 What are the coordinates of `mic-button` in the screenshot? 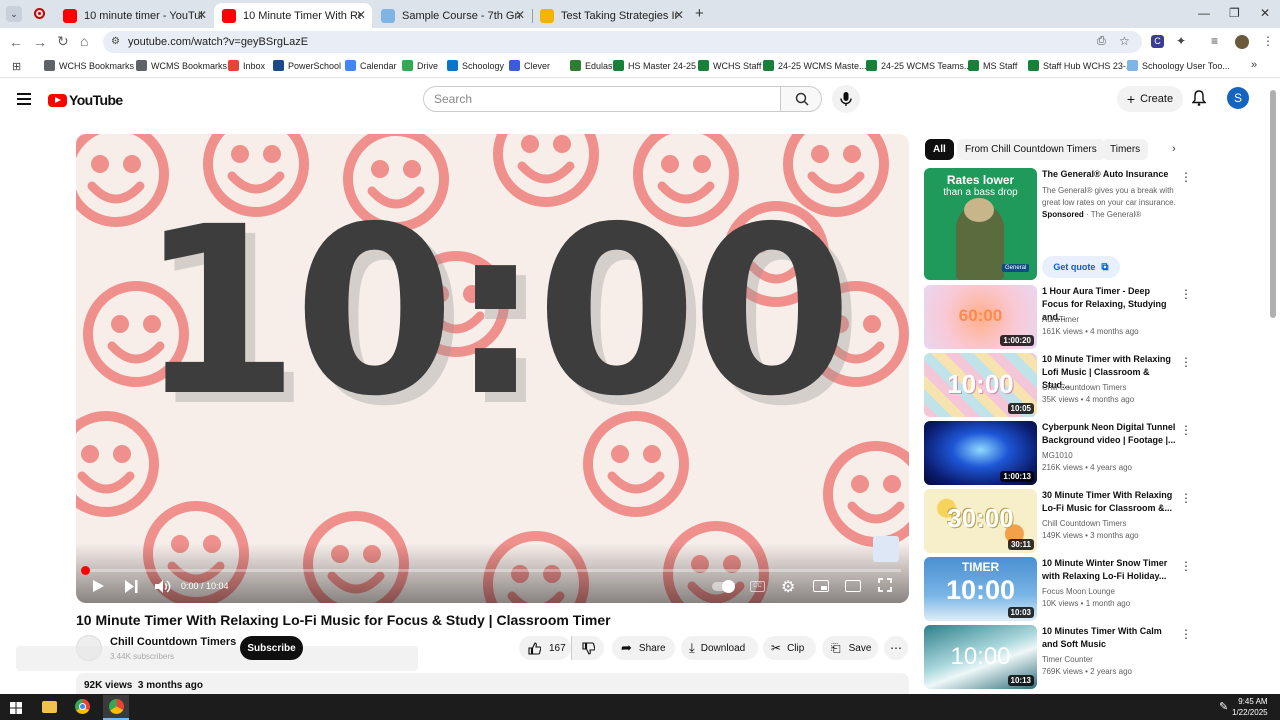 It's located at (846, 99).